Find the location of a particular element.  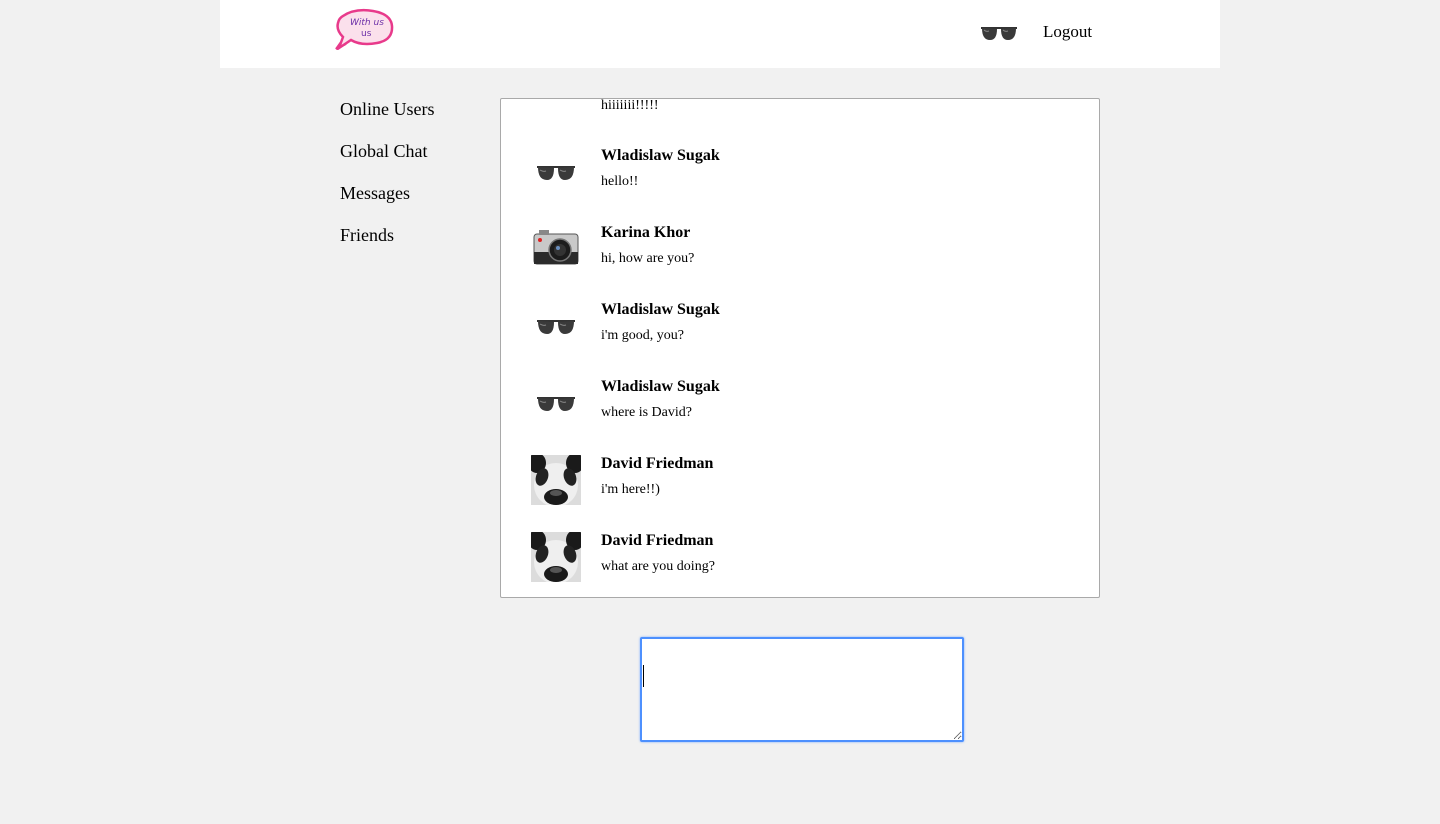

sidebar-item-global-chat: Global Chat is located at coordinates (410, 161).